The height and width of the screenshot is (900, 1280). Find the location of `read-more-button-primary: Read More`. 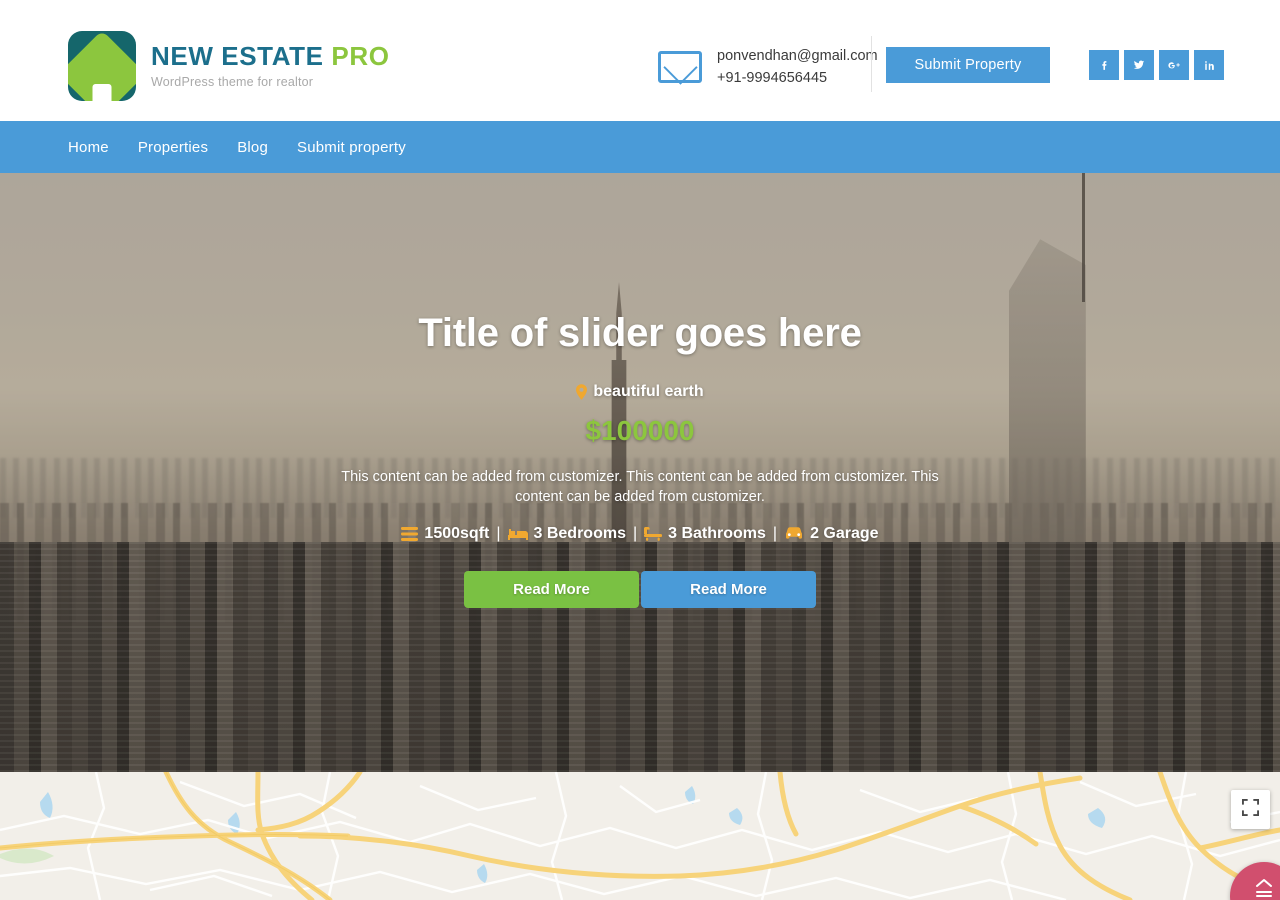

read-more-button-primary: Read More is located at coordinates (551, 589).